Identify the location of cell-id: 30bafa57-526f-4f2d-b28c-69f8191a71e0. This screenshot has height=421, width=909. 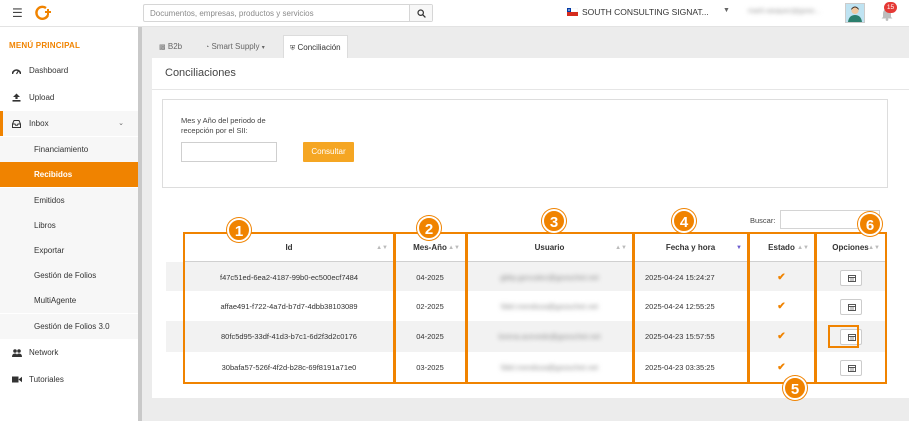
(289, 367).